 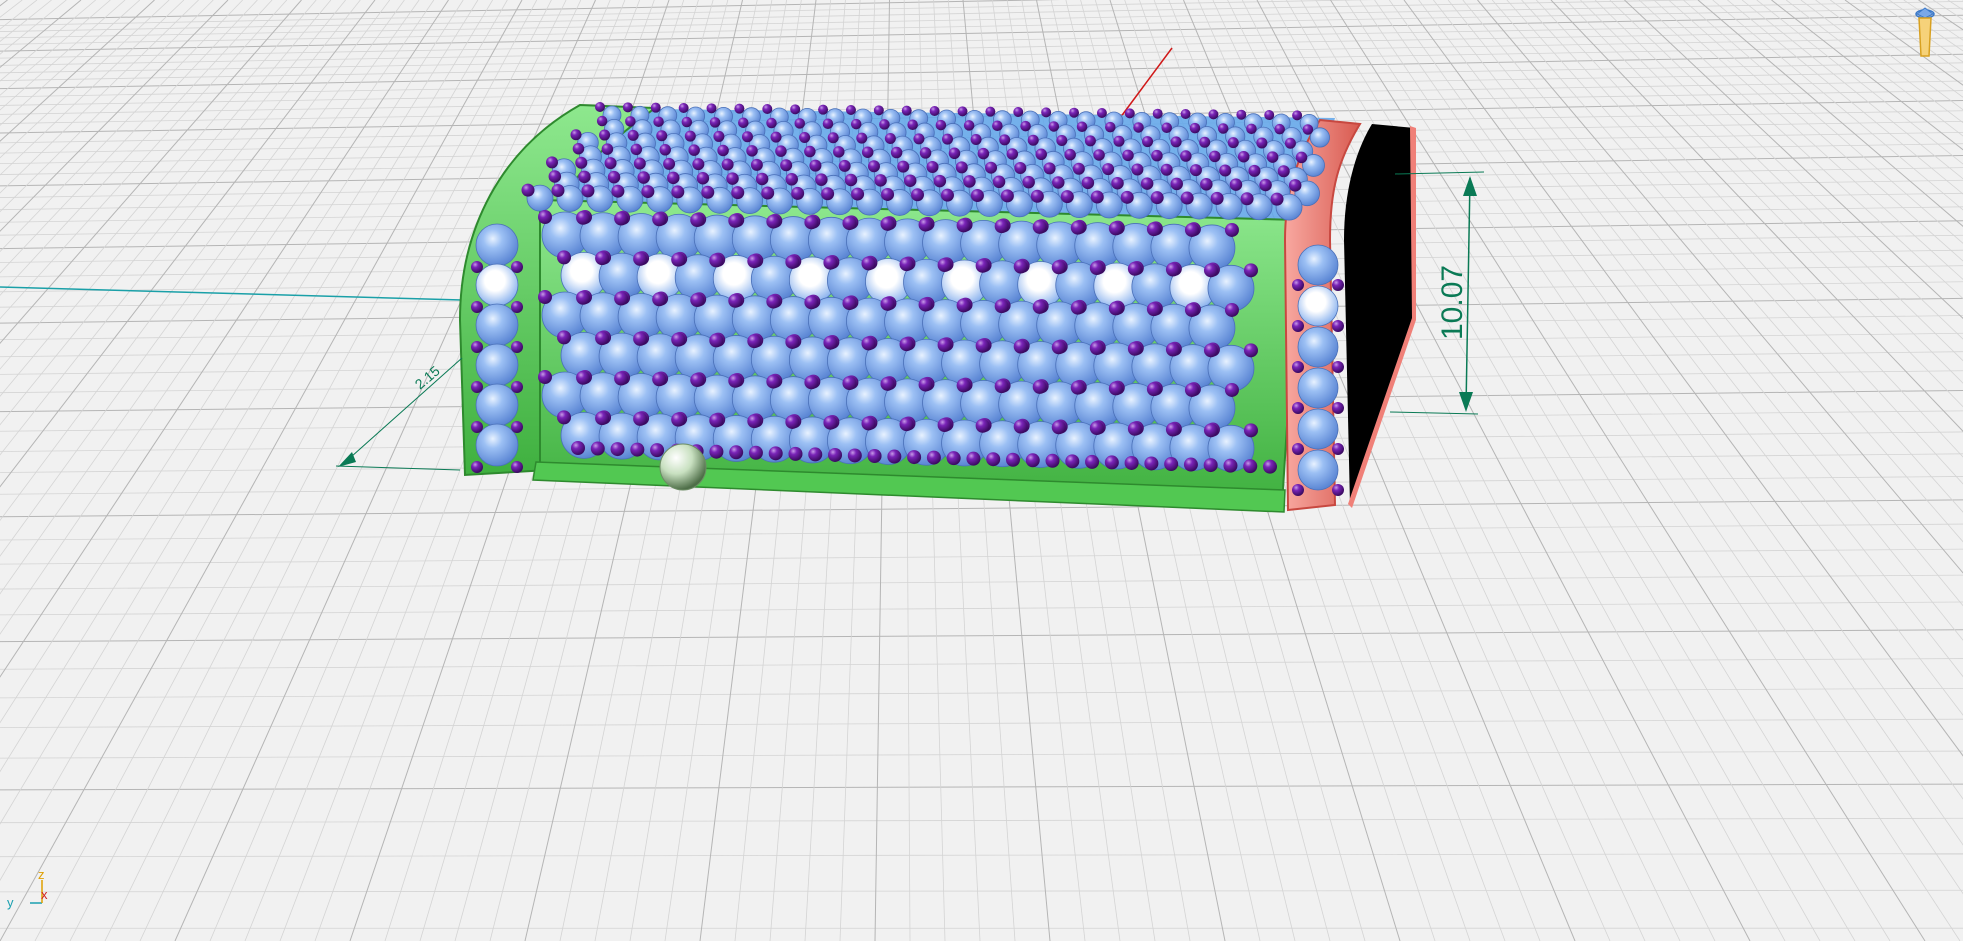 What do you see at coordinates (683, 467) in the screenshot?
I see `selection-ball` at bounding box center [683, 467].